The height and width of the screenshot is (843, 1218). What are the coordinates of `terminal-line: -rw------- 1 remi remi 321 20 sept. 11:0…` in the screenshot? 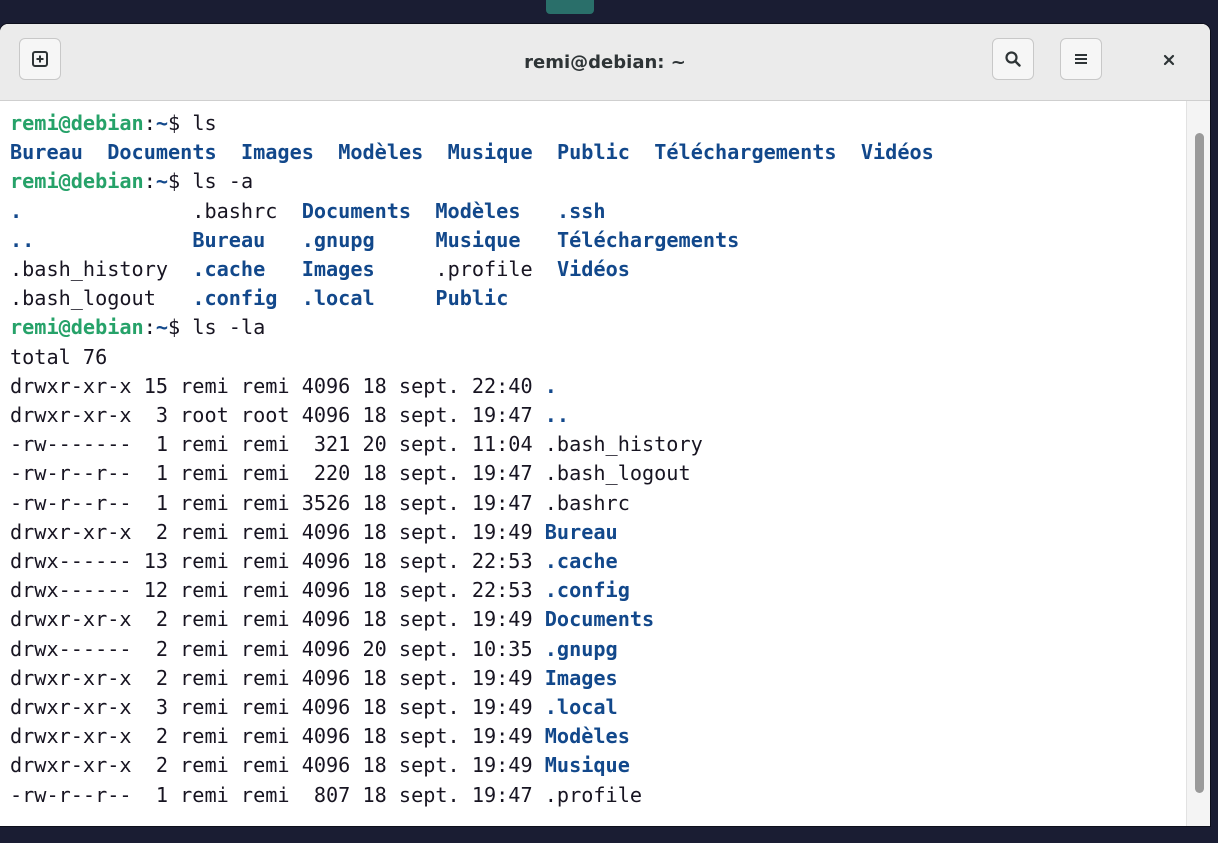 It's located at (356, 444).